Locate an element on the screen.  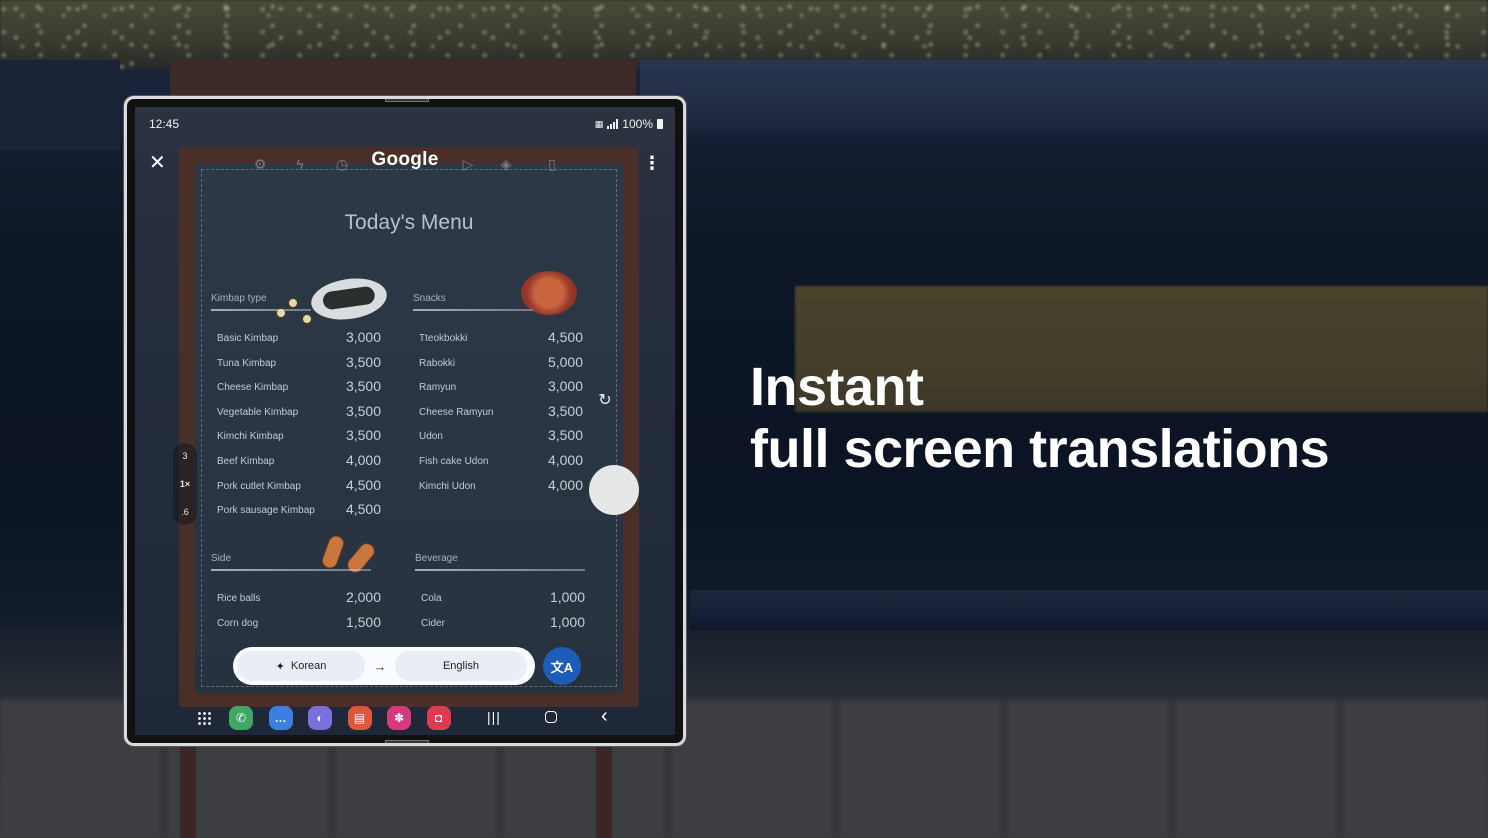
status-time: 12:45 is located at coordinates (164, 124).